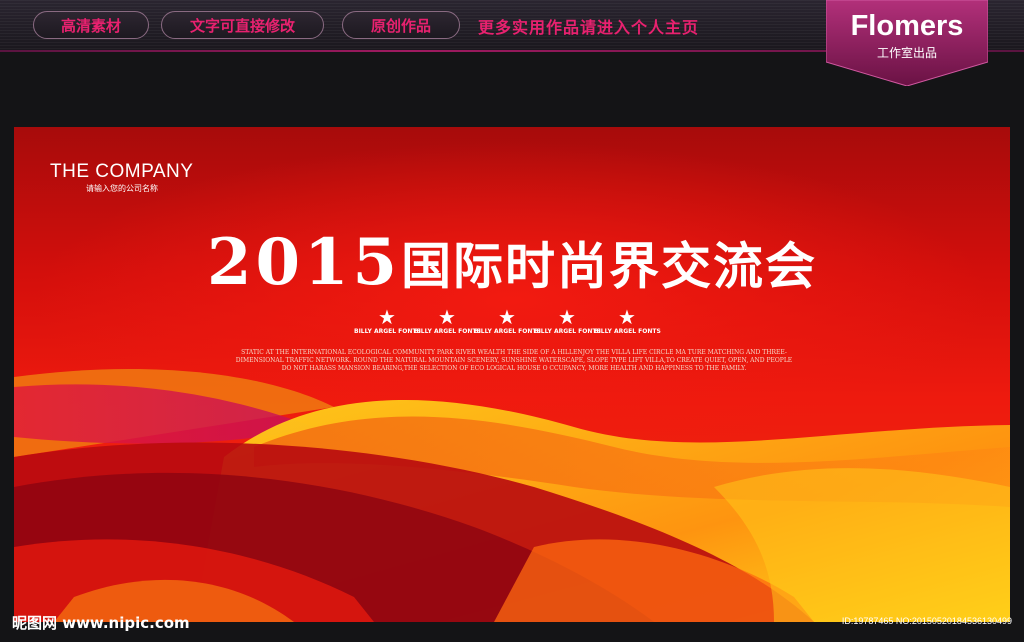 The width and height of the screenshot is (1024, 642). What do you see at coordinates (242, 25) in the screenshot?
I see `editable-text-button: 文字可直接修改` at bounding box center [242, 25].